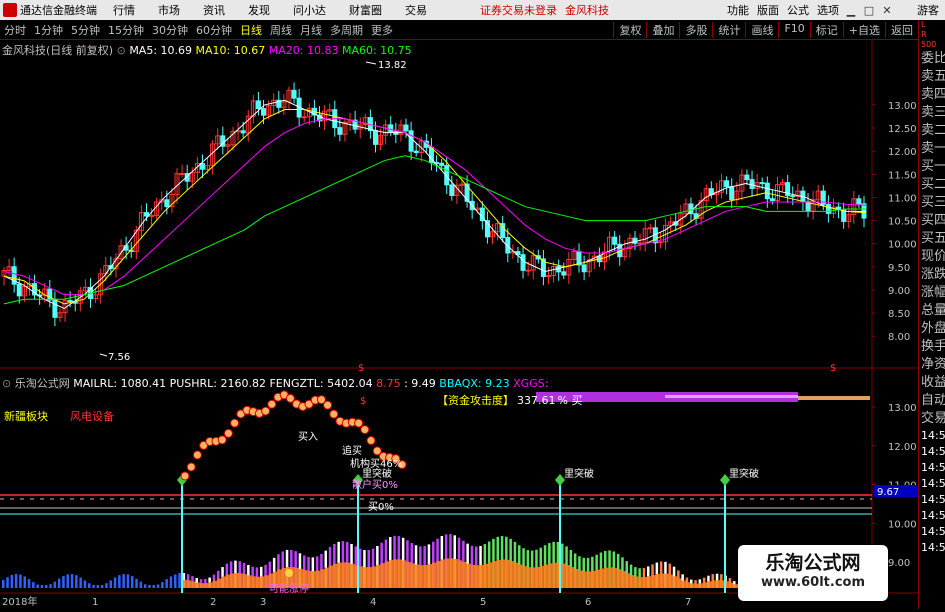  What do you see at coordinates (932, 516) in the screenshot?
I see `side-item-26: 14:56` at bounding box center [932, 516].